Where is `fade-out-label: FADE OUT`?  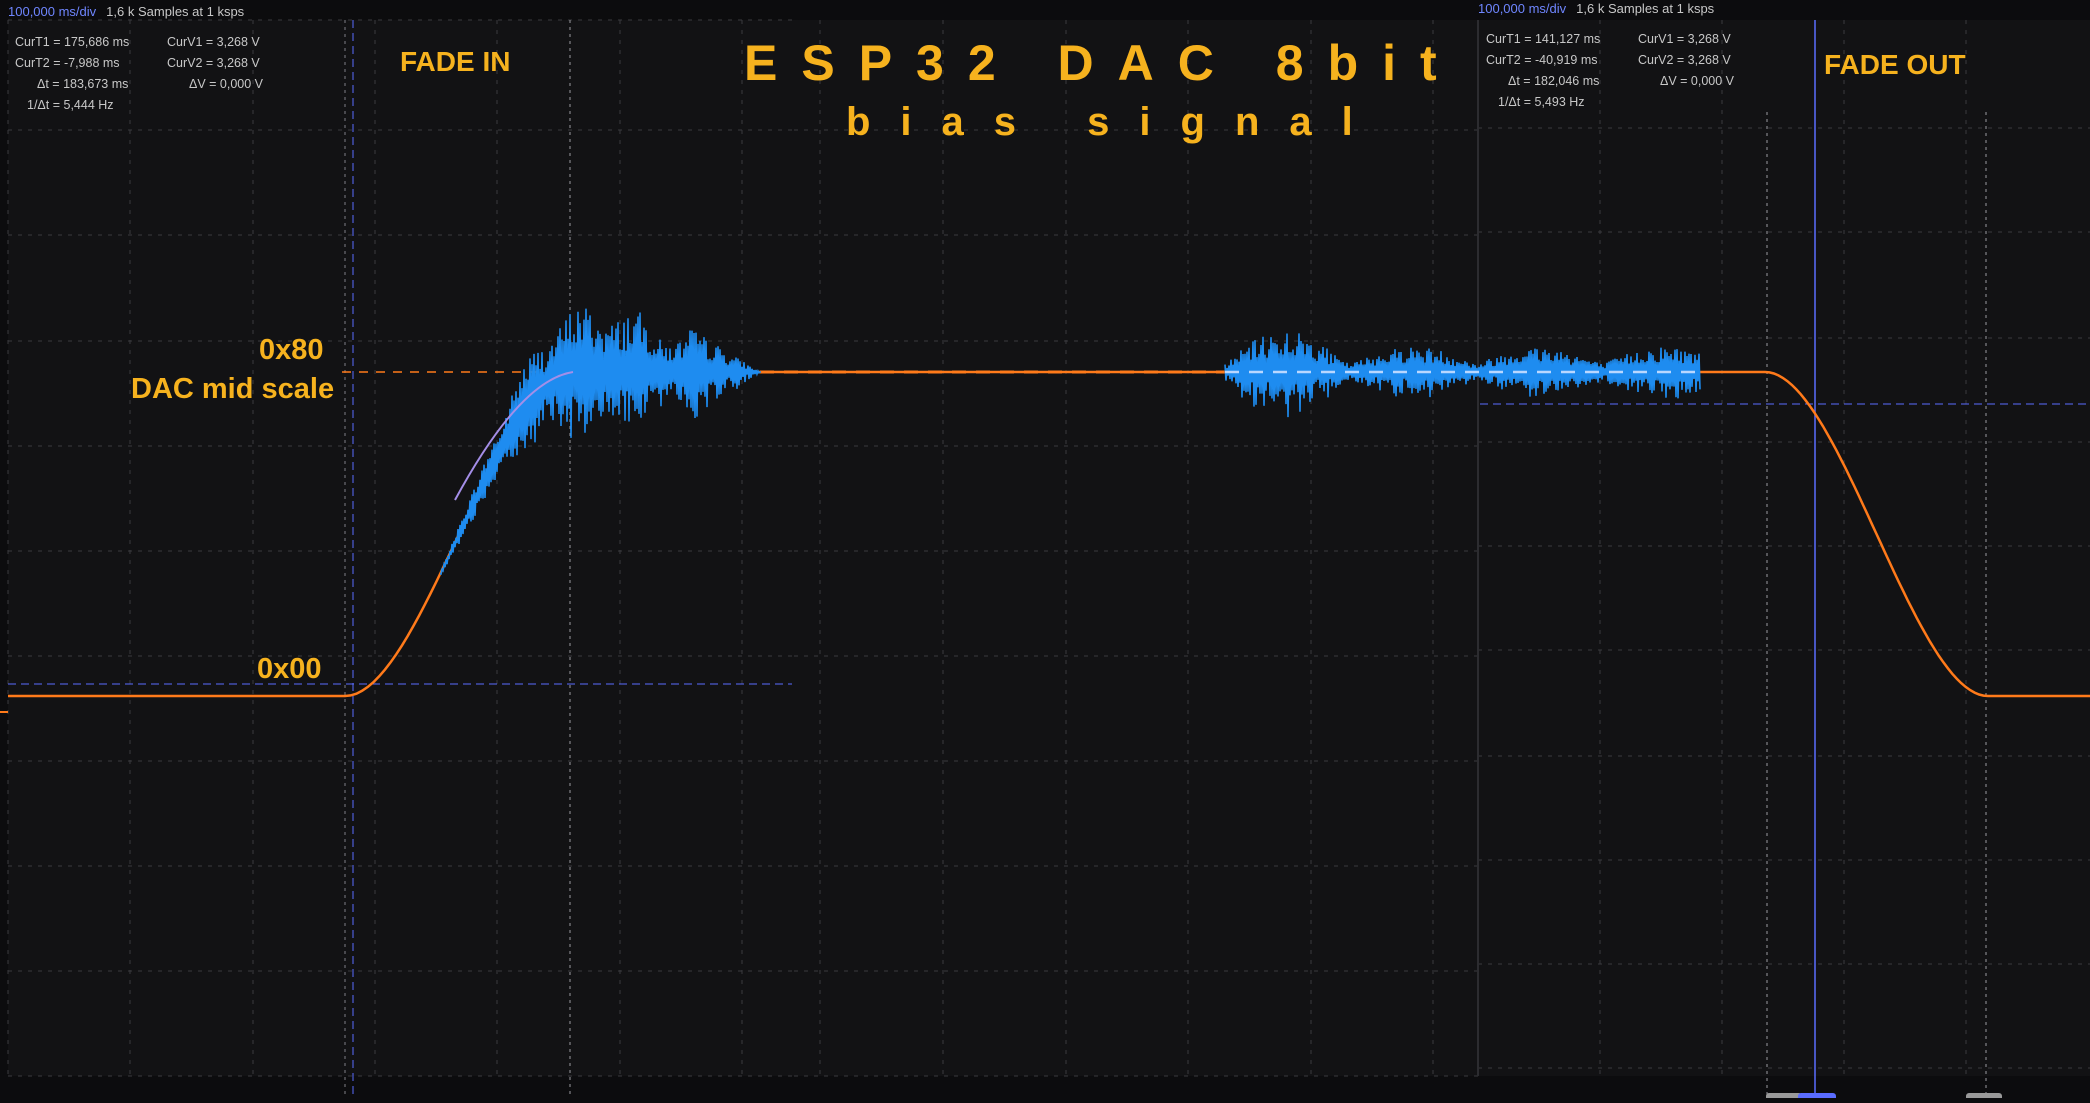 fade-out-label: FADE OUT is located at coordinates (1895, 64).